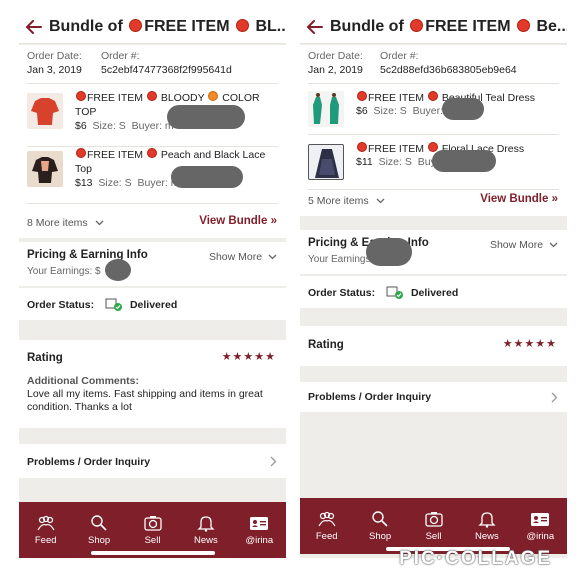  I want to click on camera-icon, so click(433, 519).